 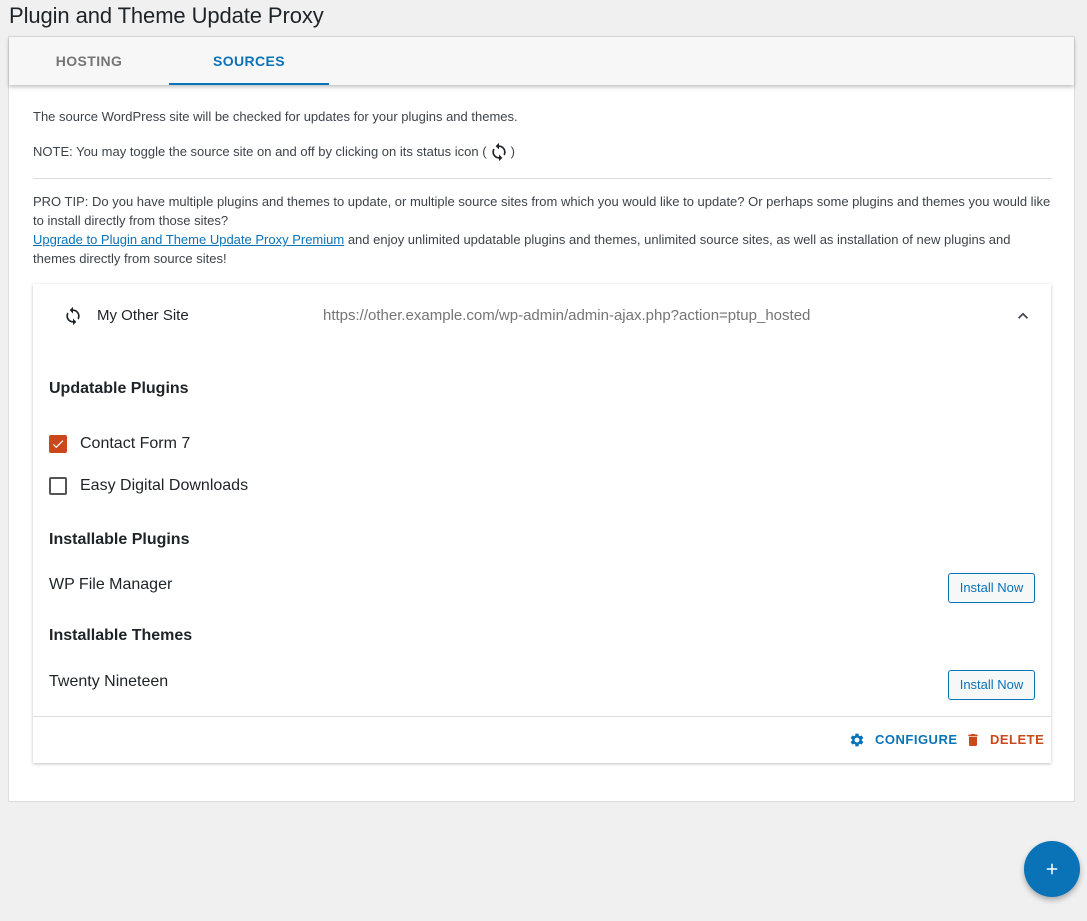 I want to click on delete-button: DELETE, so click(x=1004, y=740).